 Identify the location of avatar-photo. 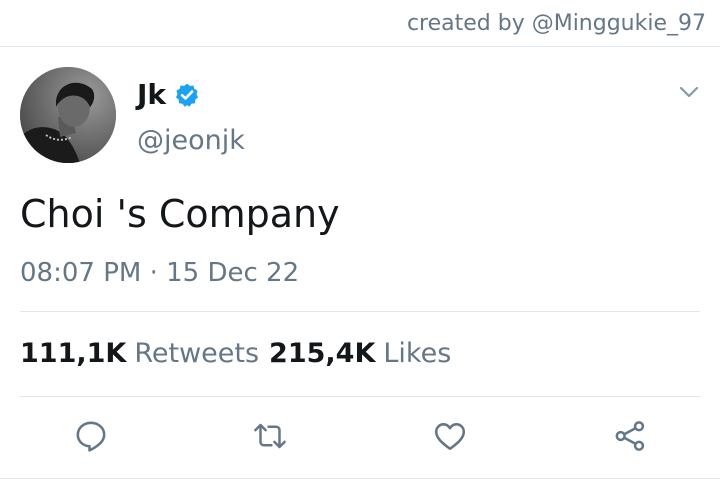
(68, 115).